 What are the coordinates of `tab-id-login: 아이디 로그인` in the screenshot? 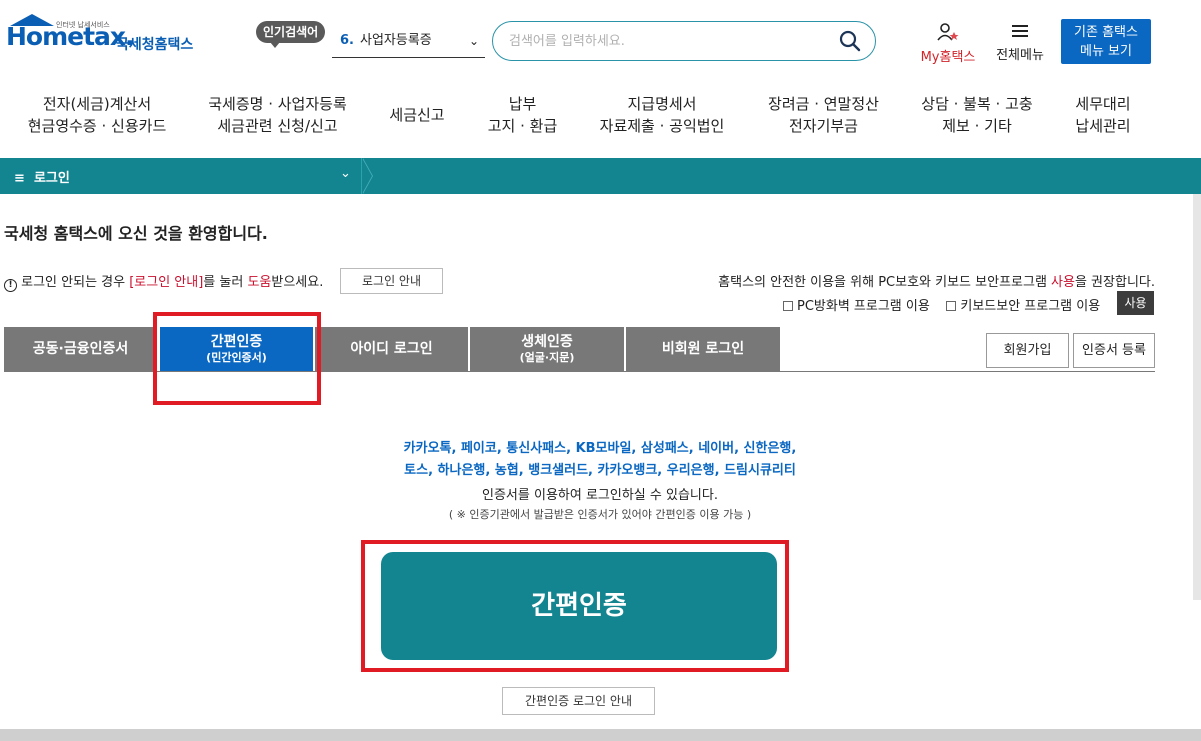 It's located at (392, 349).